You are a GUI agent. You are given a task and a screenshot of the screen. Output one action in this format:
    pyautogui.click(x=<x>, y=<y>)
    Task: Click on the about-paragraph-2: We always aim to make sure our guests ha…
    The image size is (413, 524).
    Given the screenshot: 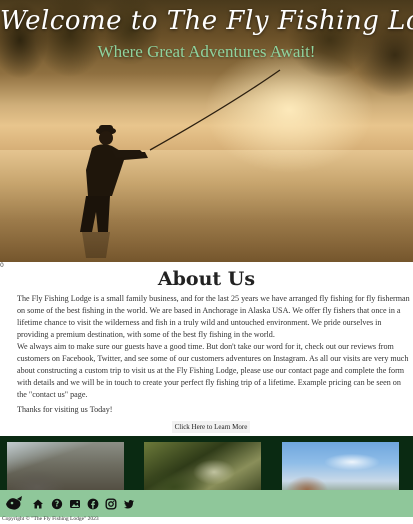 What is the action you would take?
    pyautogui.click(x=213, y=370)
    